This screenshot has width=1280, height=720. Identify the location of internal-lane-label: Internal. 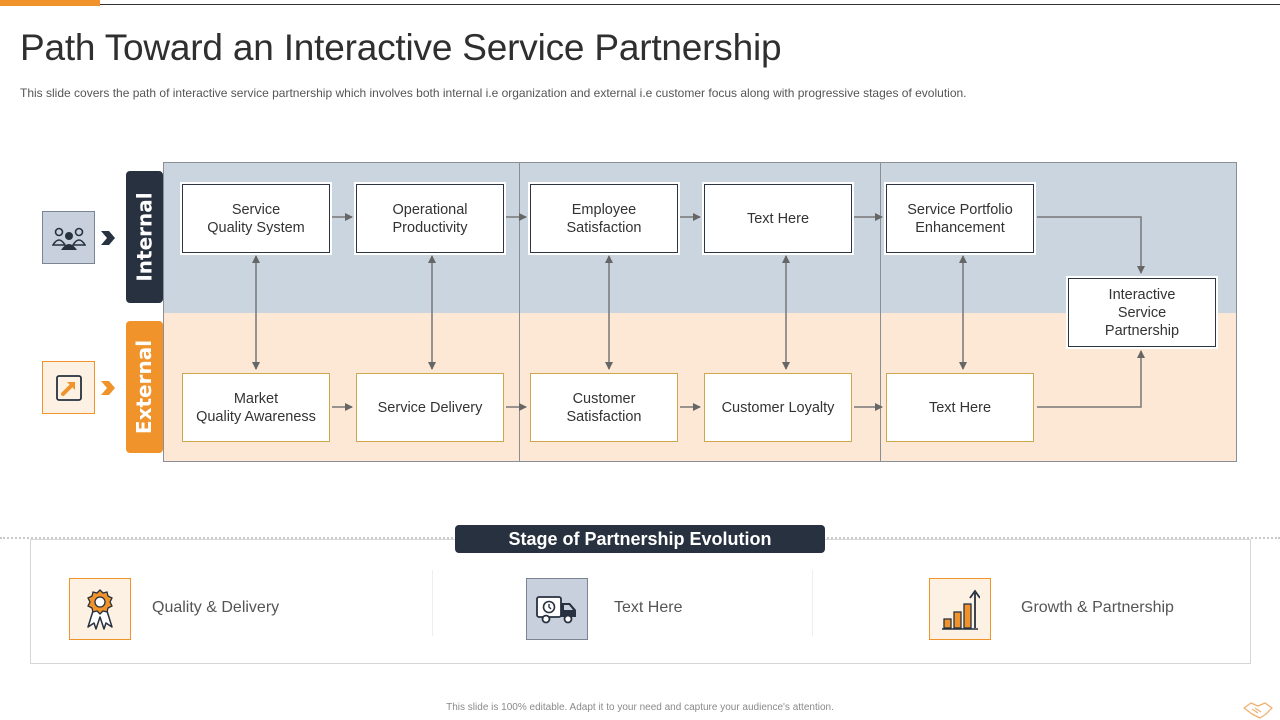
(144, 237).